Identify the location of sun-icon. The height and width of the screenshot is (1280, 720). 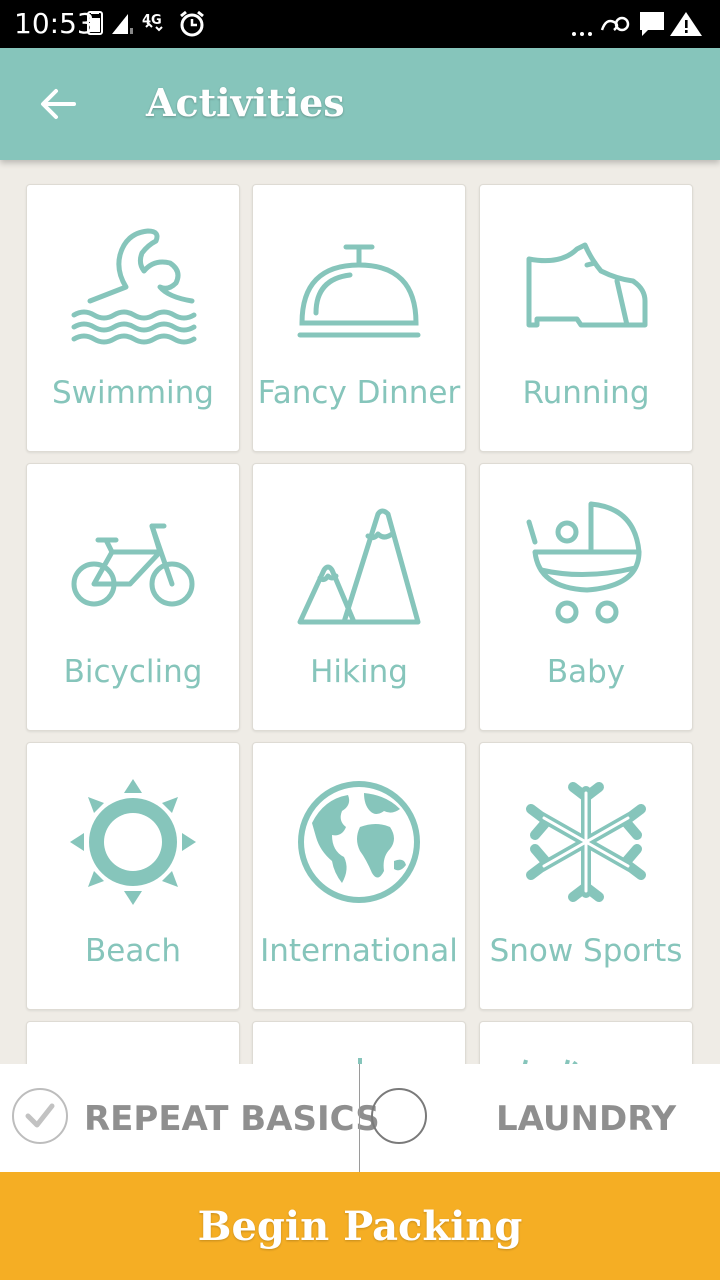
(133, 842).